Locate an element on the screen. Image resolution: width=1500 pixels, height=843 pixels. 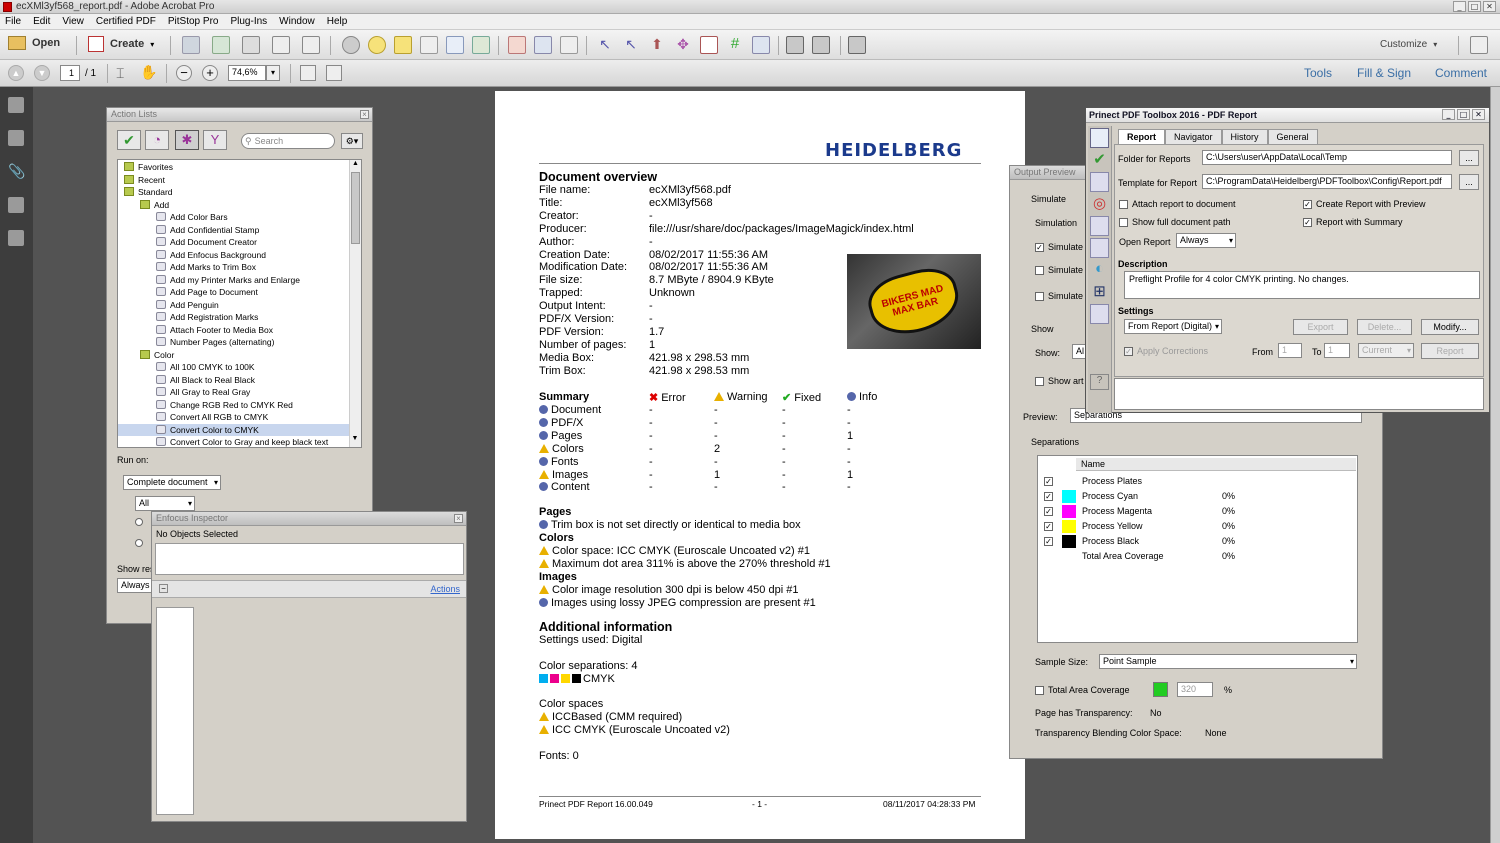
maximize-button: □ is located at coordinates (1463, 114).